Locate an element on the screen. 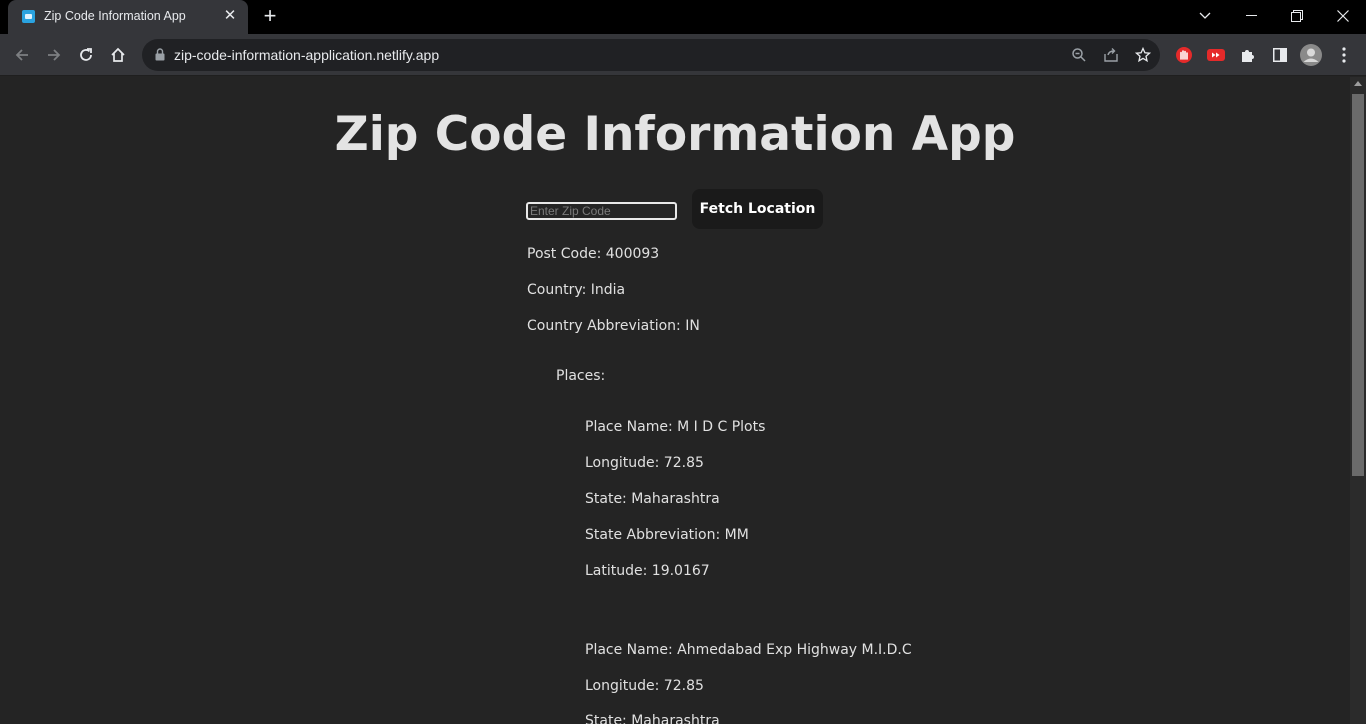 The width and height of the screenshot is (1366, 724). block-extension-icon is located at coordinates (1184, 55).